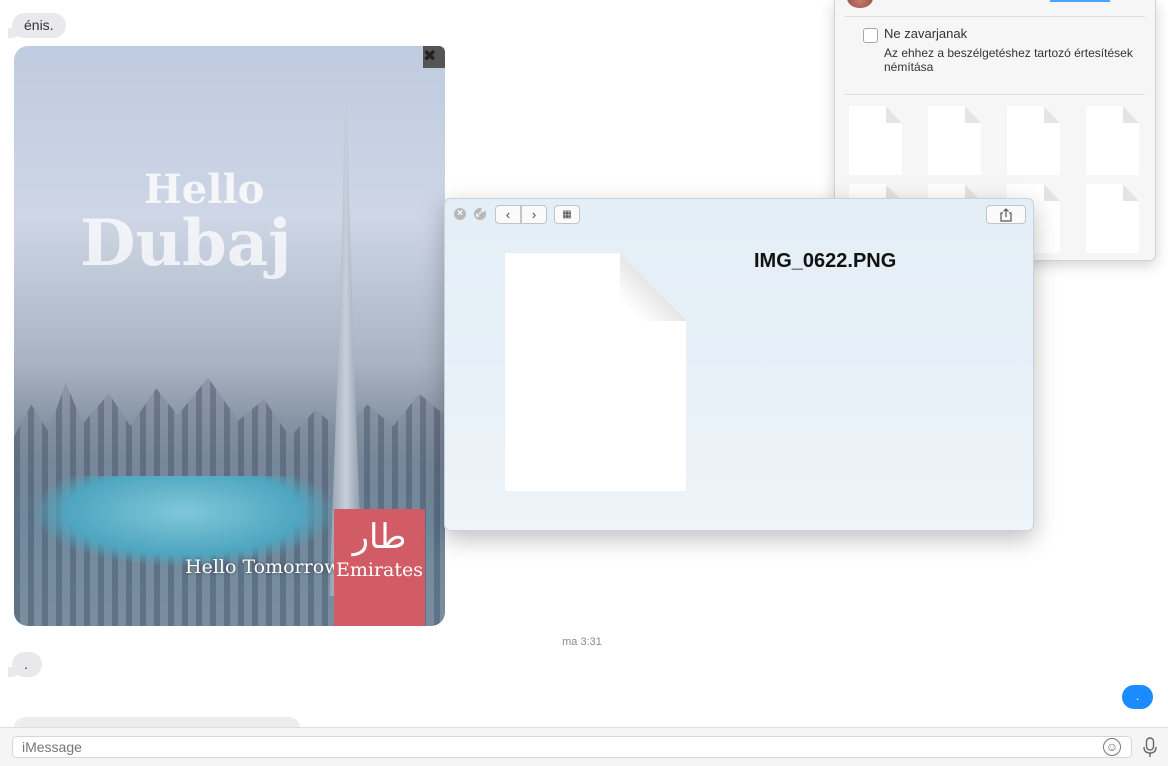 Image resolution: width=1168 pixels, height=766 pixels. What do you see at coordinates (480, 214) in the screenshot?
I see `fullscreen-icon: ⤢` at bounding box center [480, 214].